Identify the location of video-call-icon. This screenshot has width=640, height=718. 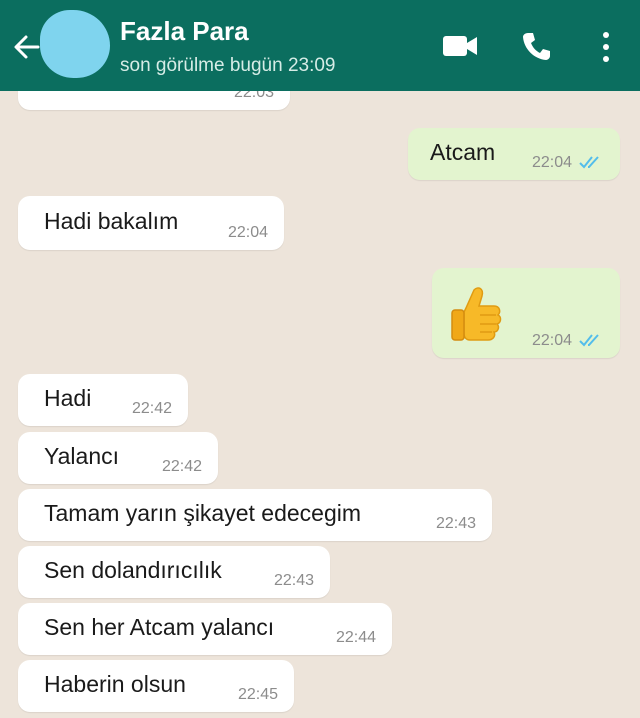
(460, 46).